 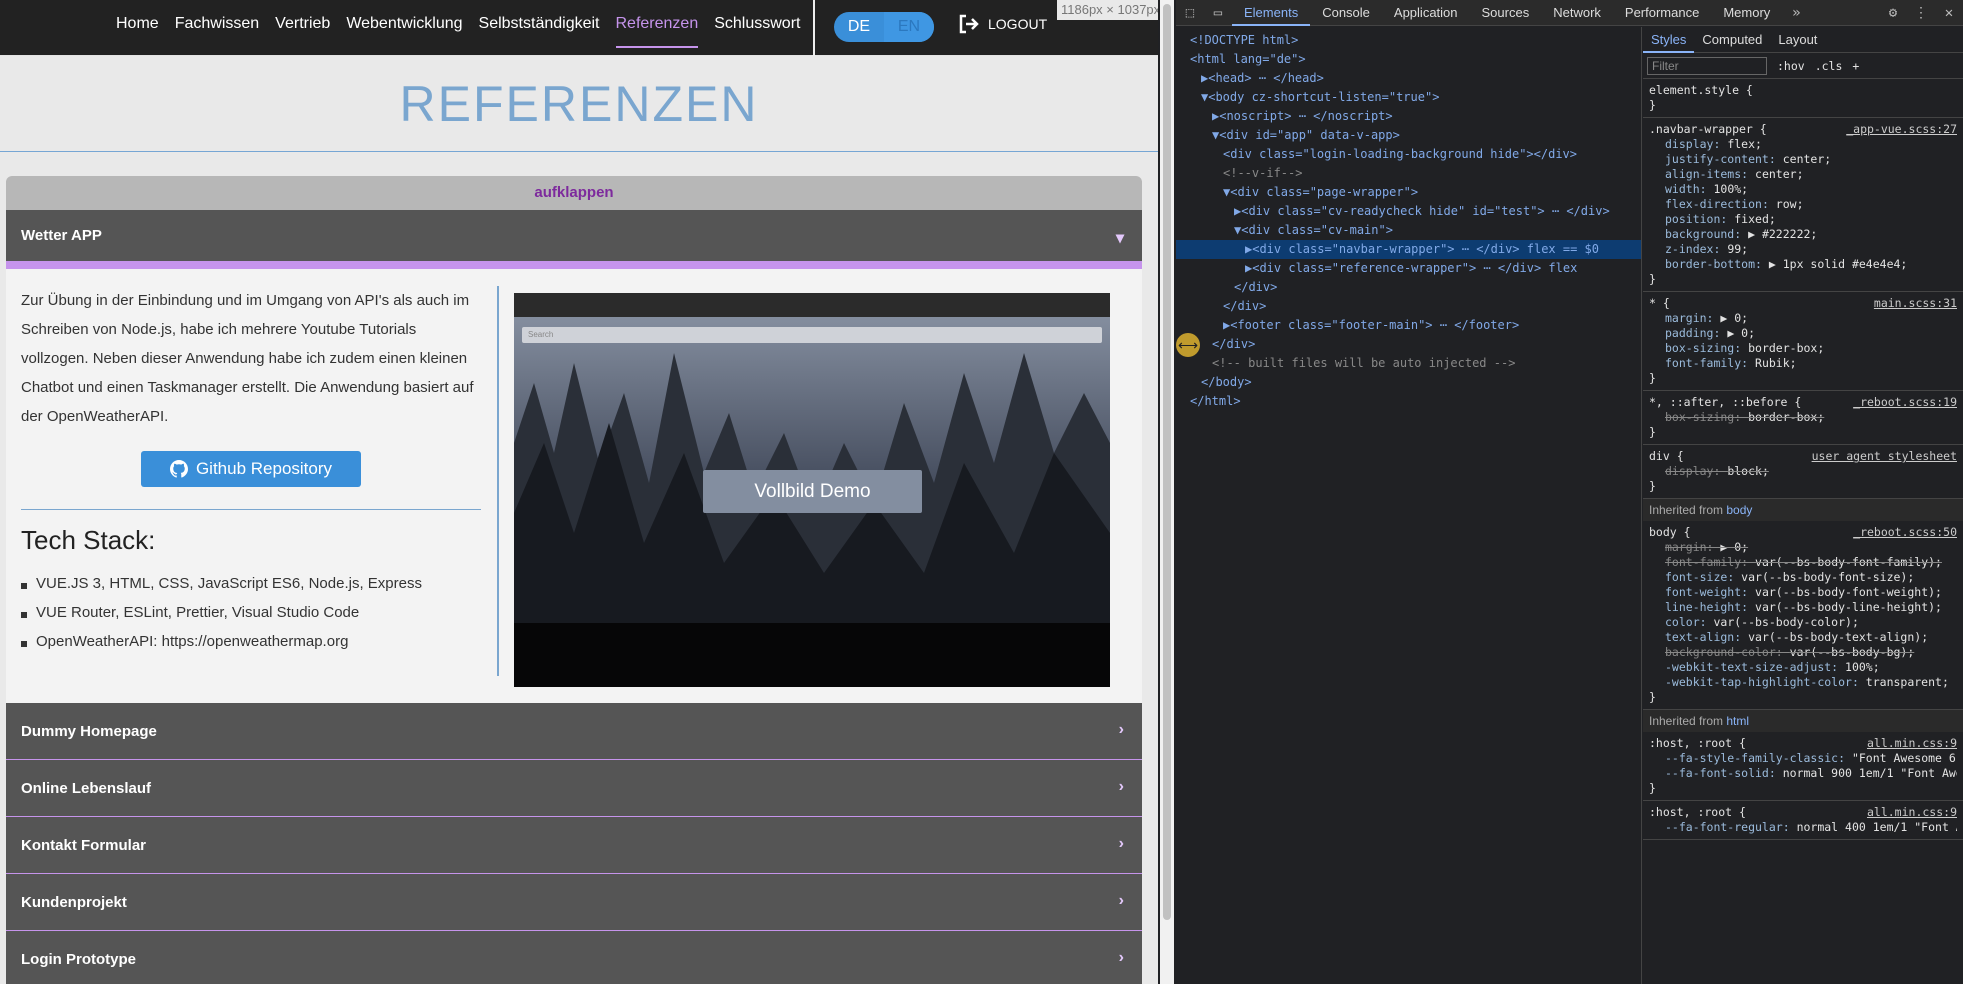 I want to click on language-toggle: DE EN, so click(x=884, y=27).